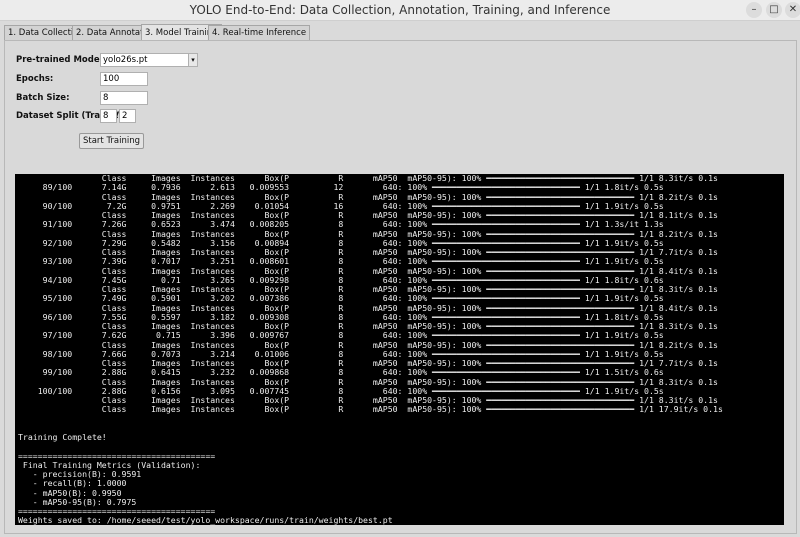  What do you see at coordinates (72, 483) in the screenshot?
I see `log-line: - recall(B): 1.0000` at bounding box center [72, 483].